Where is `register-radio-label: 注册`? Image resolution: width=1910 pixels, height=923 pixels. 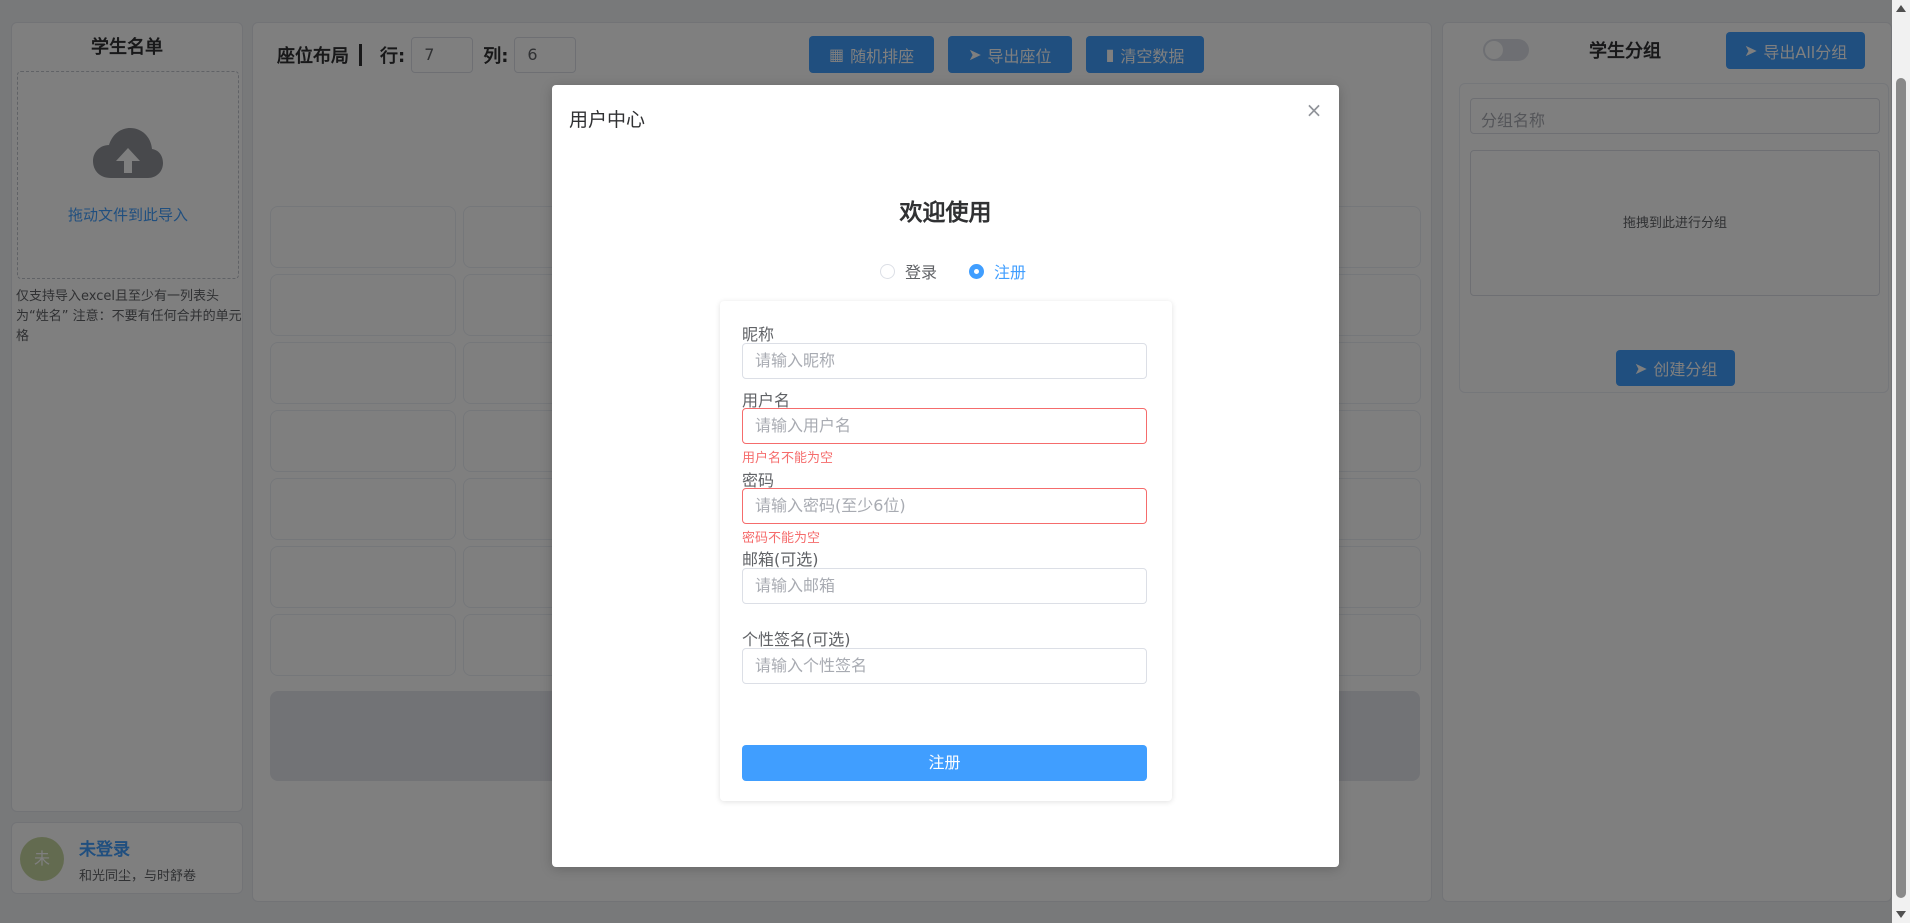 register-radio-label: 注册 is located at coordinates (1010, 272).